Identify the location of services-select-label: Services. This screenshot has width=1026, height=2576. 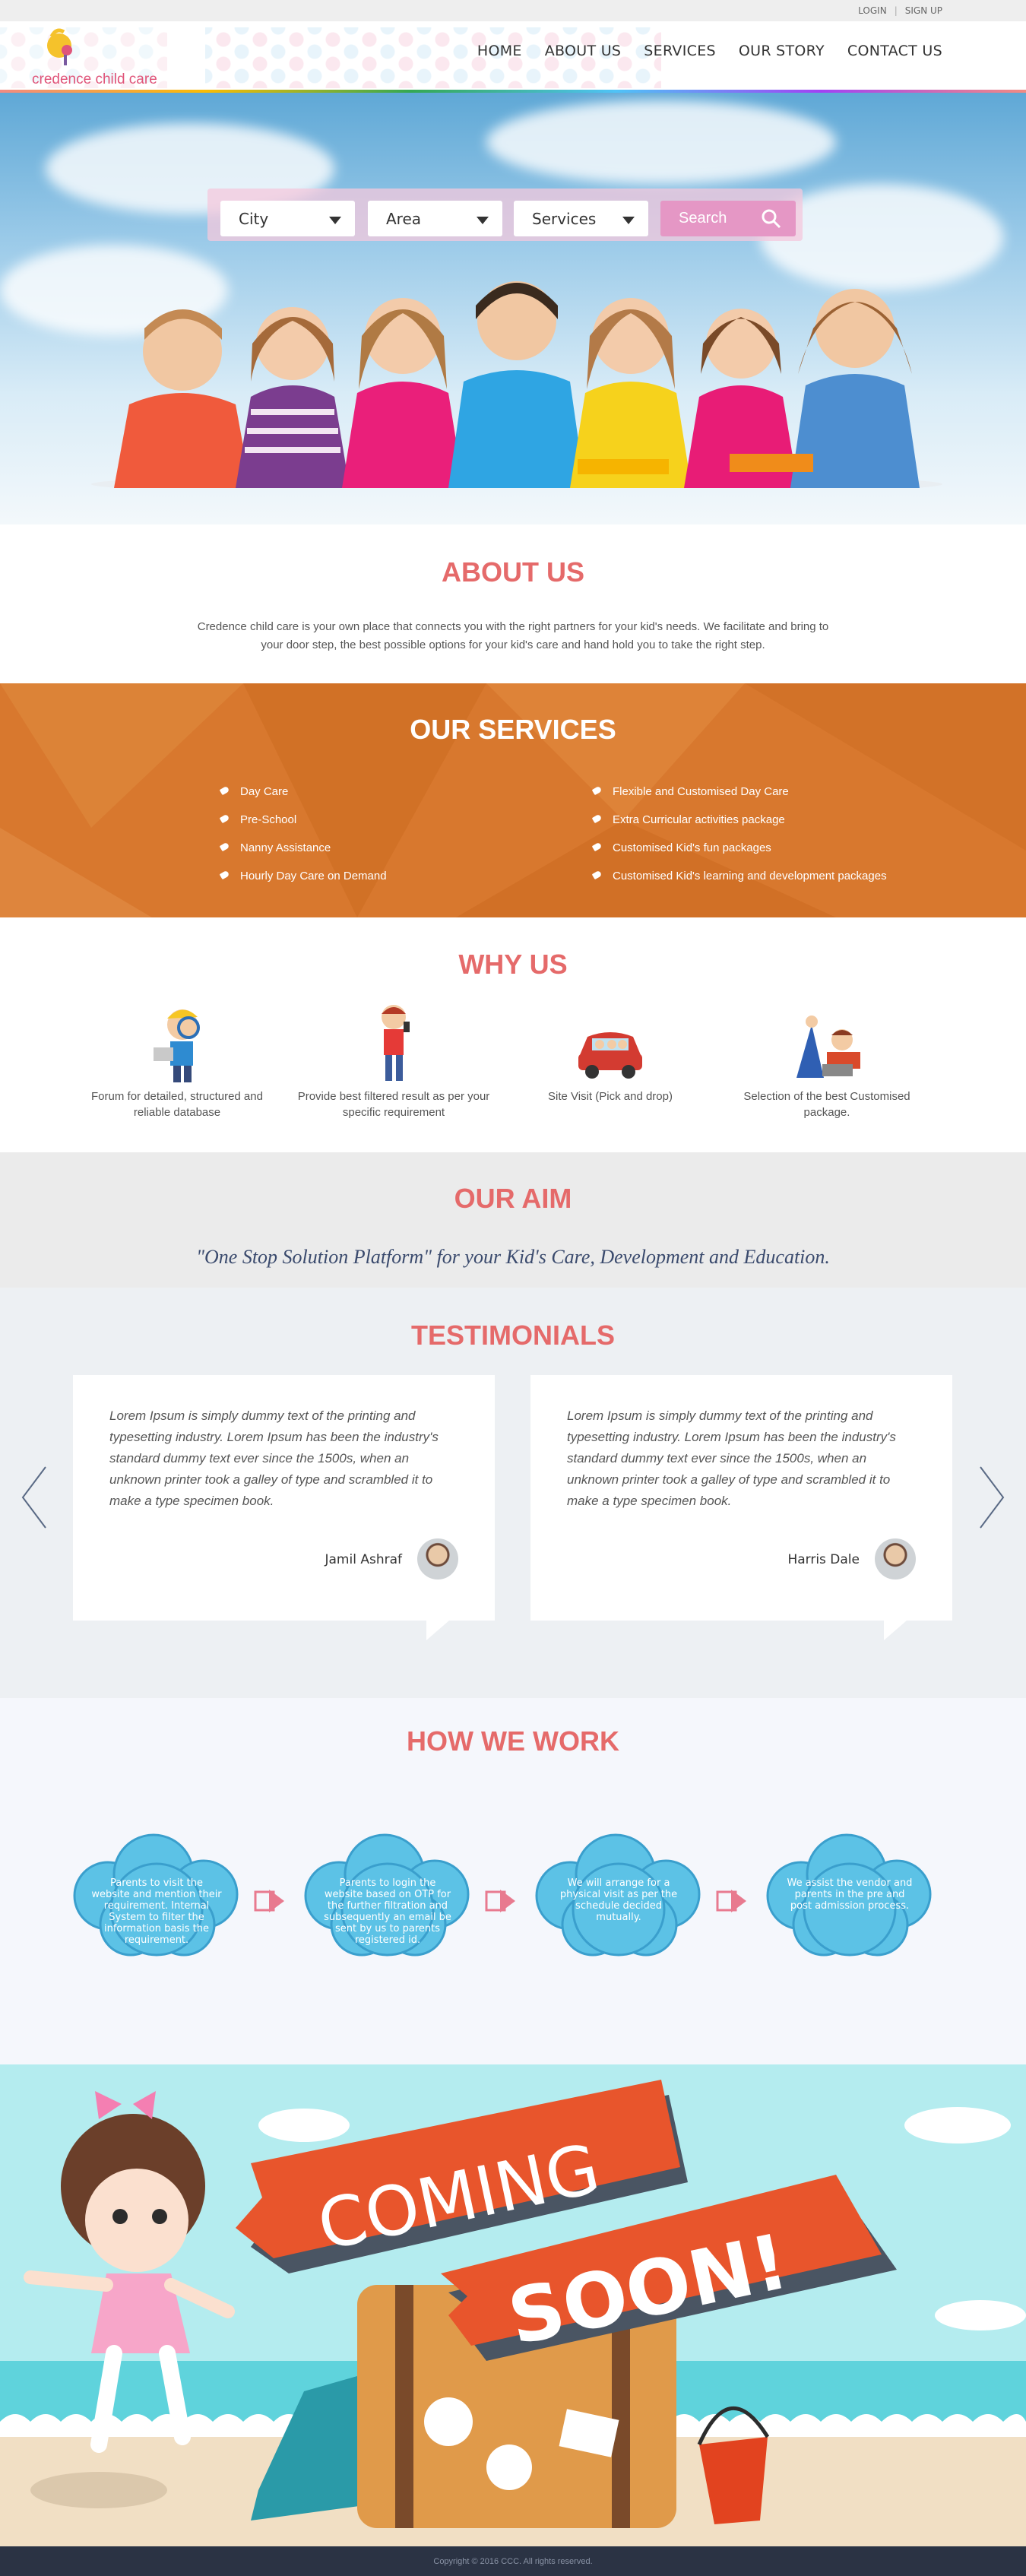
(564, 219).